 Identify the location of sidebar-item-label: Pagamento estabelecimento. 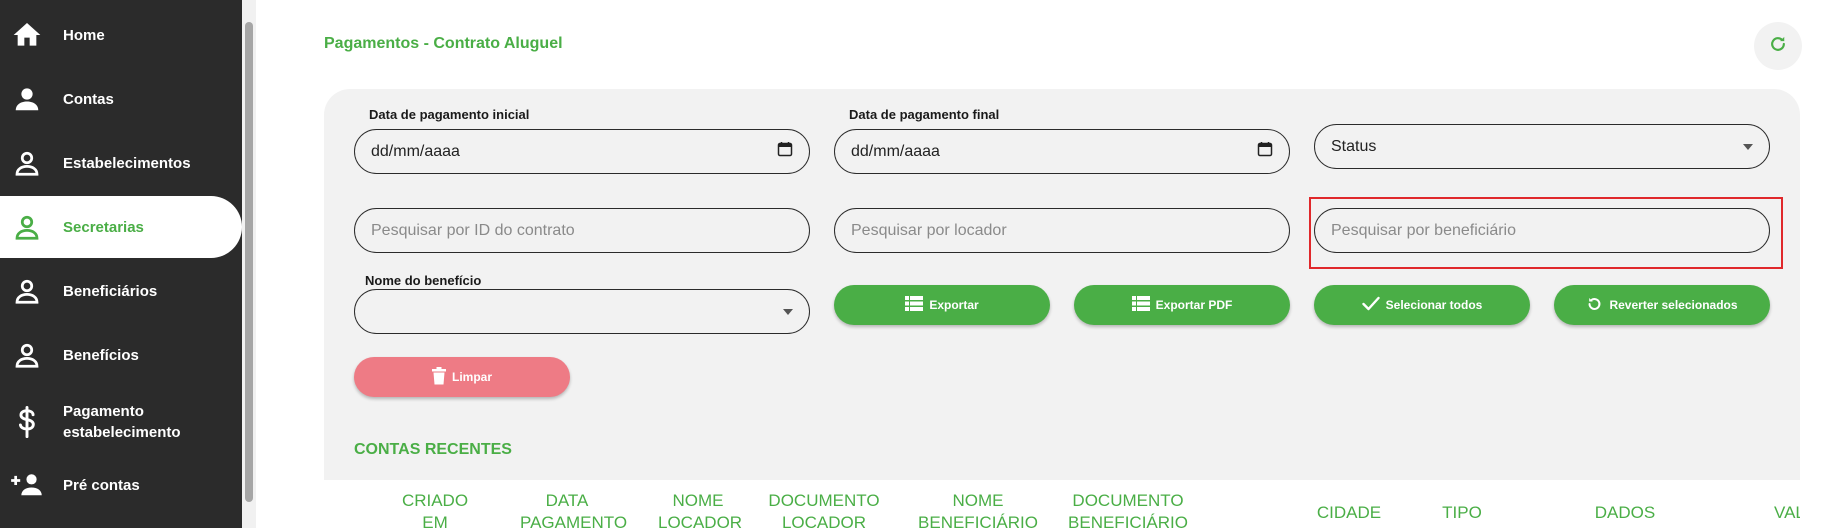
(122, 422).